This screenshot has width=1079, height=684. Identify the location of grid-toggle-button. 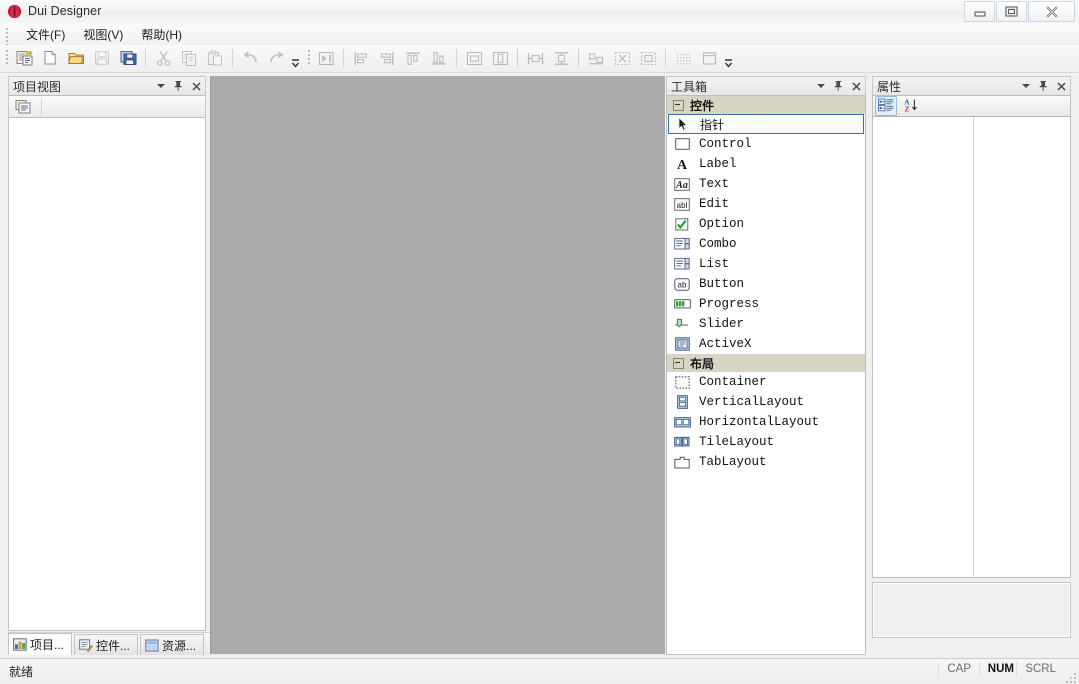
(683, 58).